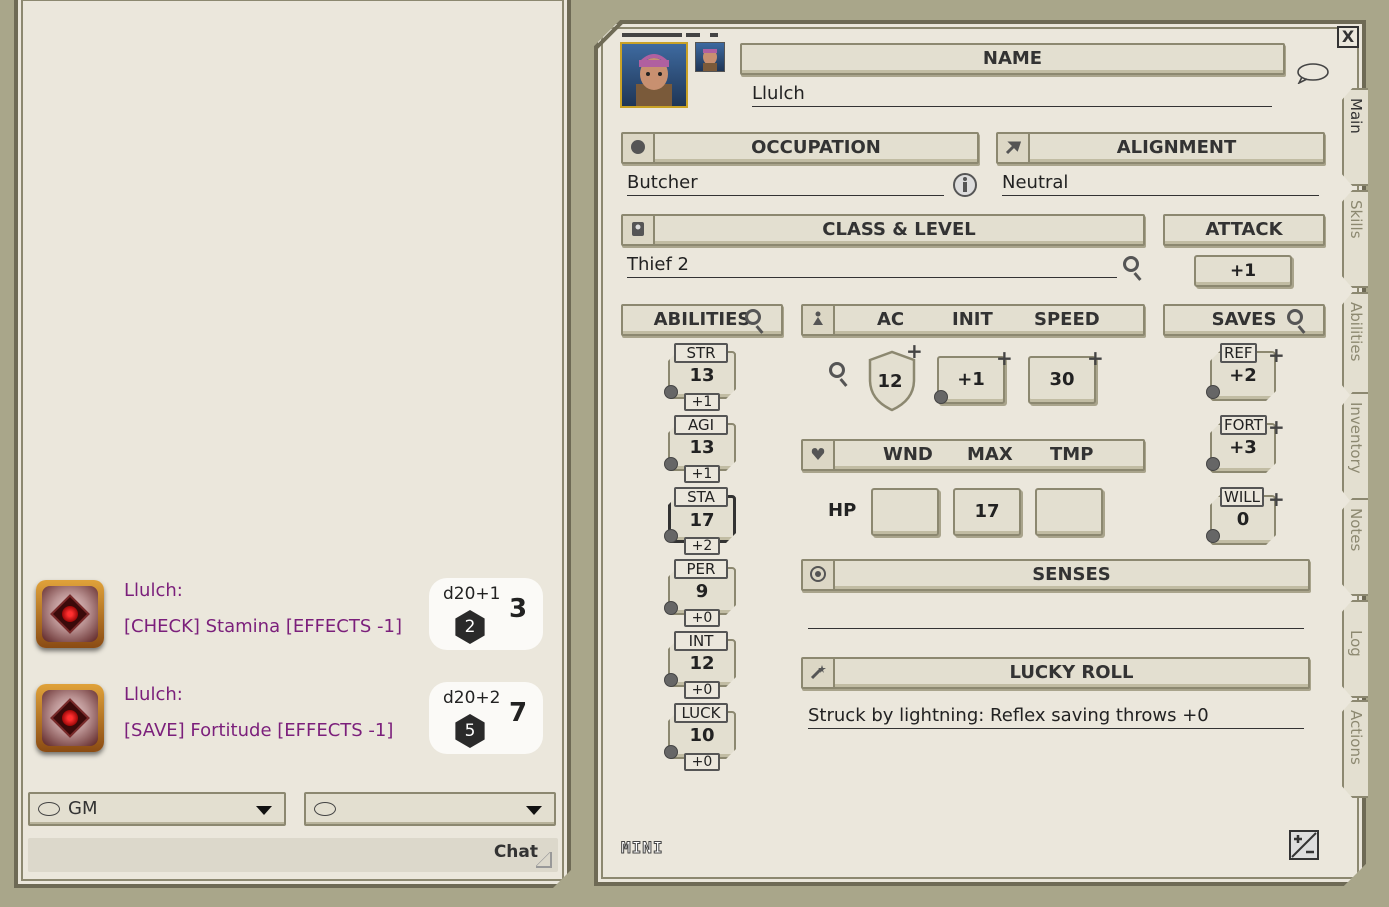  What do you see at coordinates (1355, 345) in the screenshot?
I see `tab-abilities: Abilities` at bounding box center [1355, 345].